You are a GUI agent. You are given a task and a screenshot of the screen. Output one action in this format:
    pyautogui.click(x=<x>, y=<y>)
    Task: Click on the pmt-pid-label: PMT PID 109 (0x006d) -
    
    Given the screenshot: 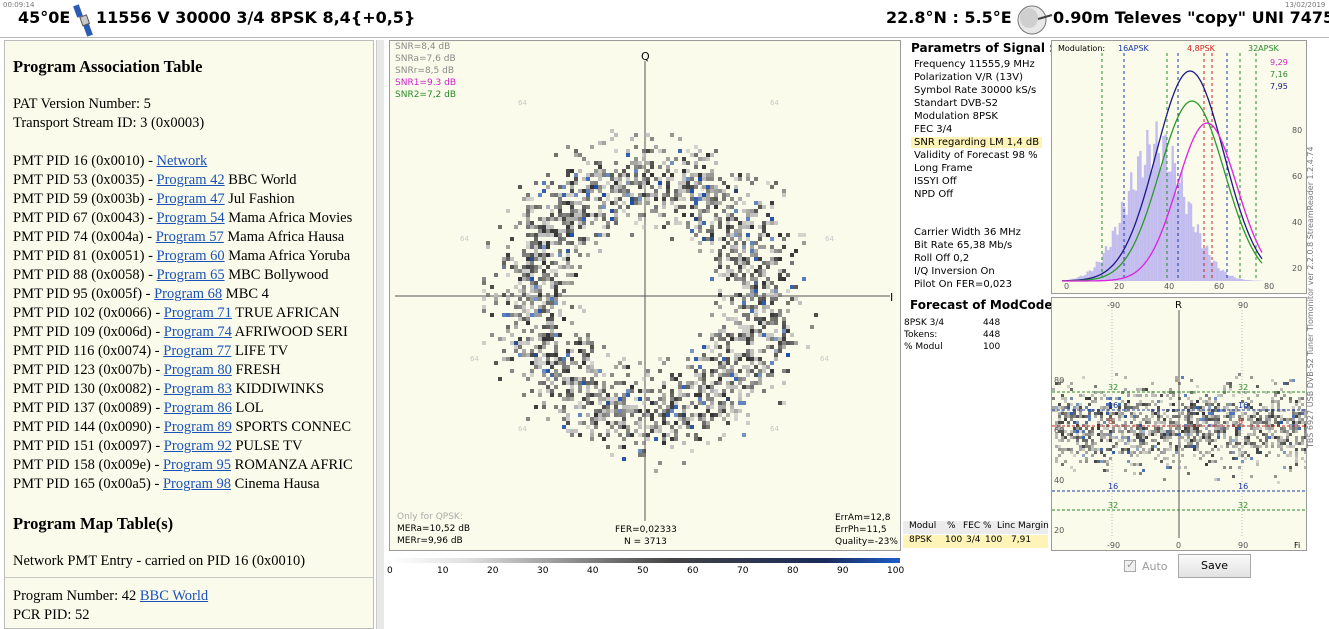 What is the action you would take?
    pyautogui.click(x=88, y=332)
    